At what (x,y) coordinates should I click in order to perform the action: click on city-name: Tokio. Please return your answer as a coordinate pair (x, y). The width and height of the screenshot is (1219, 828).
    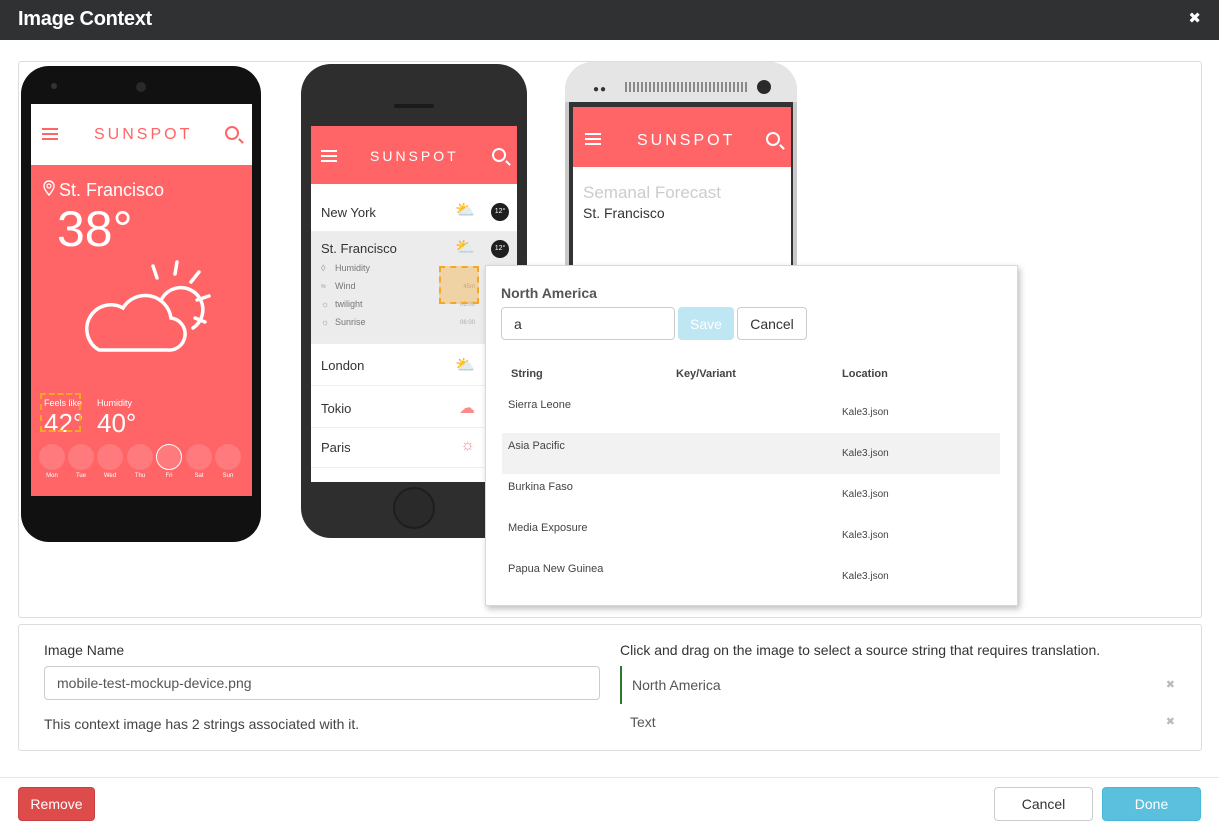
    Looking at the image, I should click on (336, 408).